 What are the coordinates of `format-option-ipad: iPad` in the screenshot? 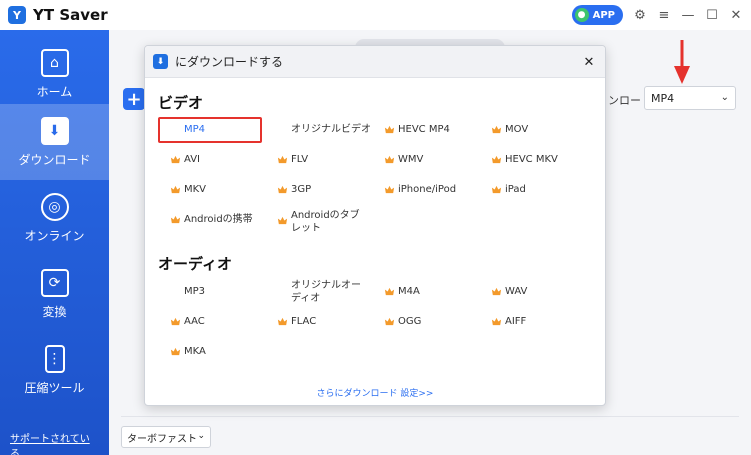 It's located at (508, 189).